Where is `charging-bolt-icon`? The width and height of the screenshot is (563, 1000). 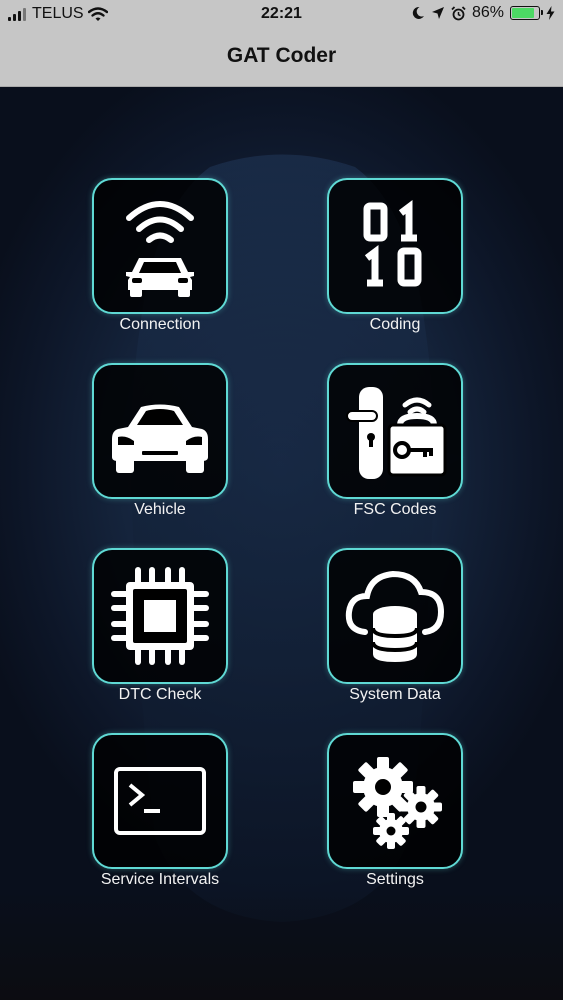
charging-bolt-icon is located at coordinates (550, 13).